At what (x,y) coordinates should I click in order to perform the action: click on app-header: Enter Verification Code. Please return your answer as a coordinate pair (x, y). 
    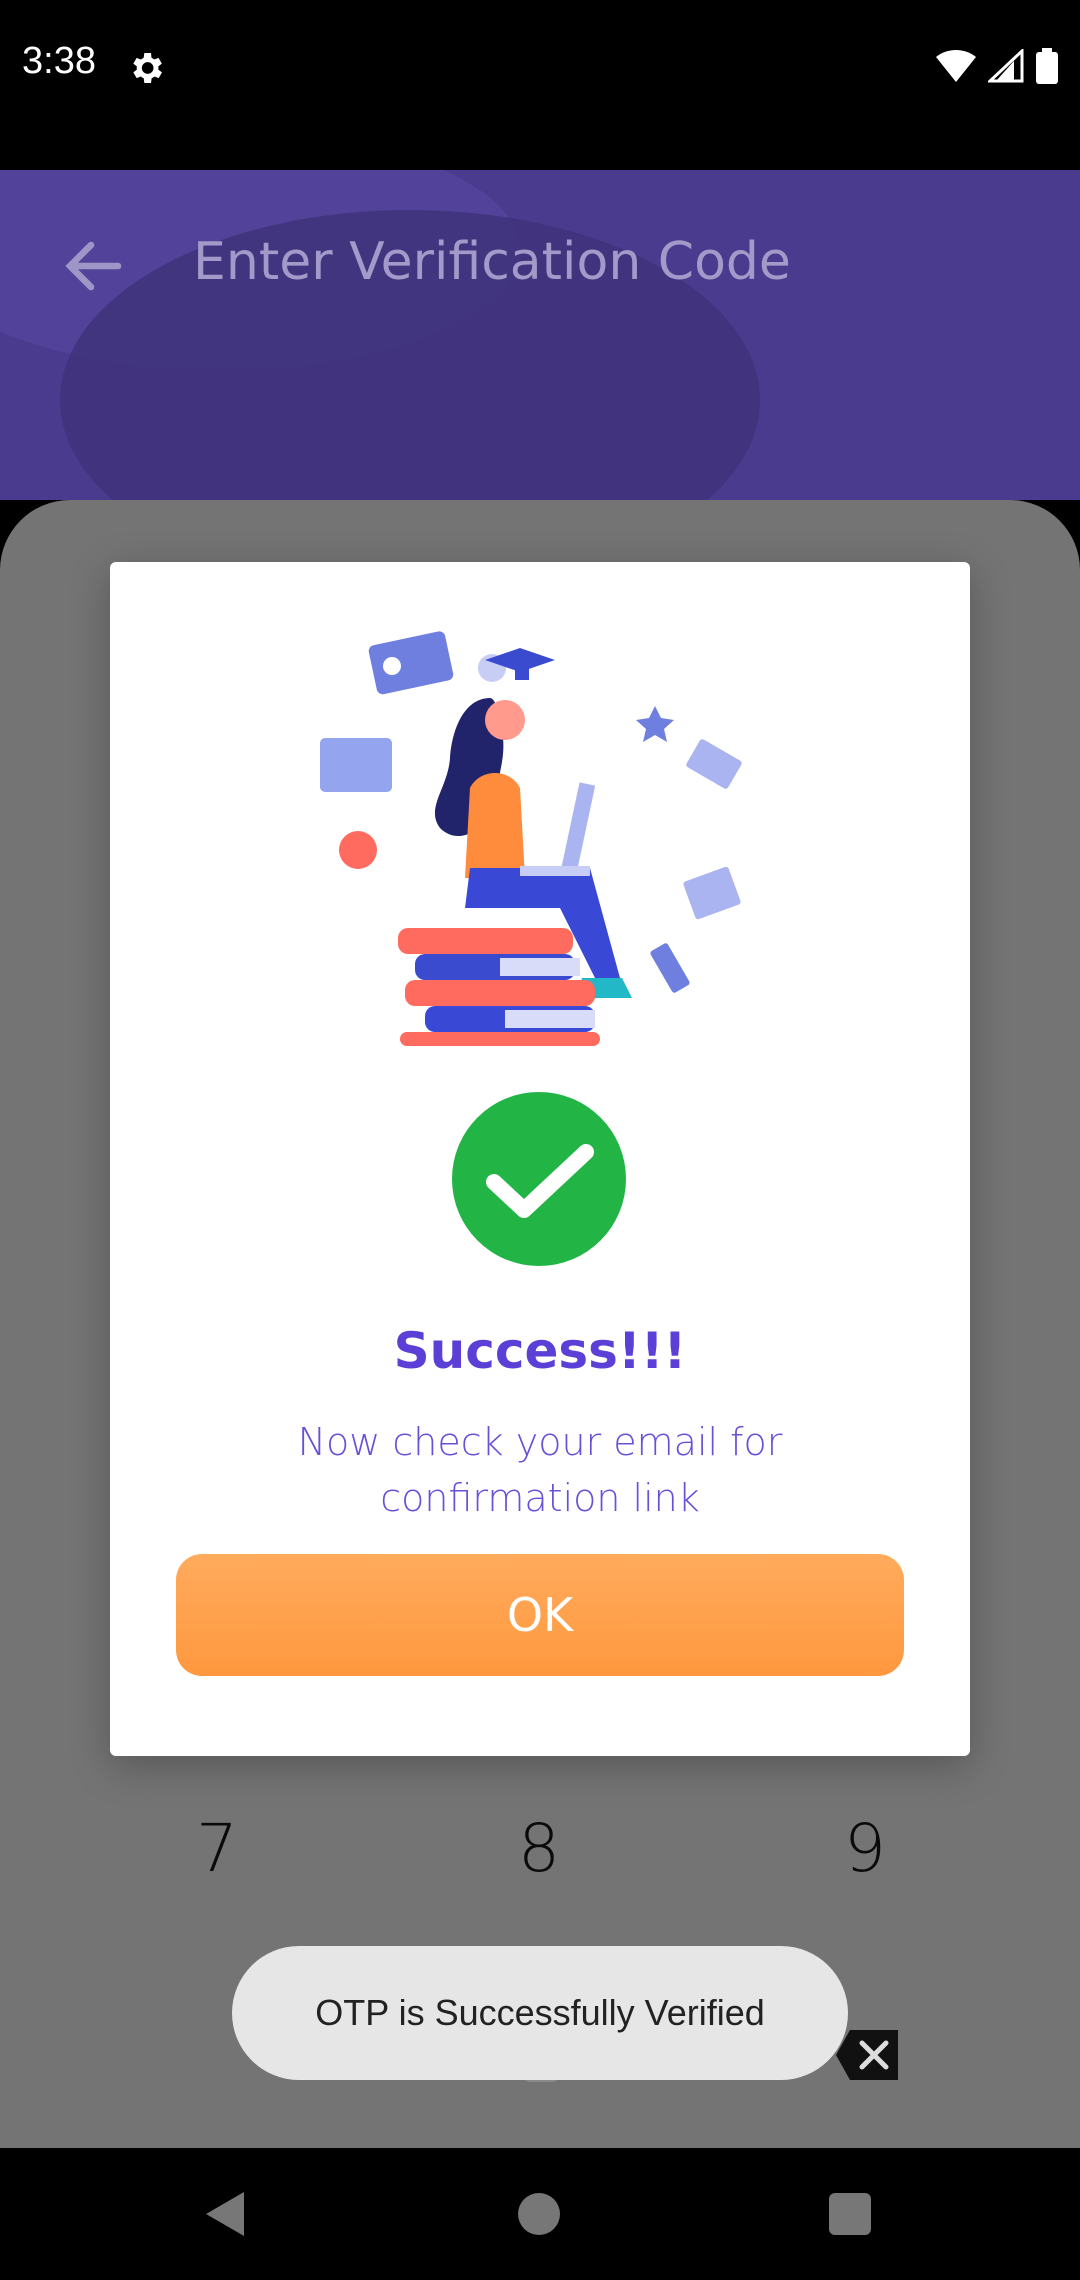
    Looking at the image, I should click on (540, 335).